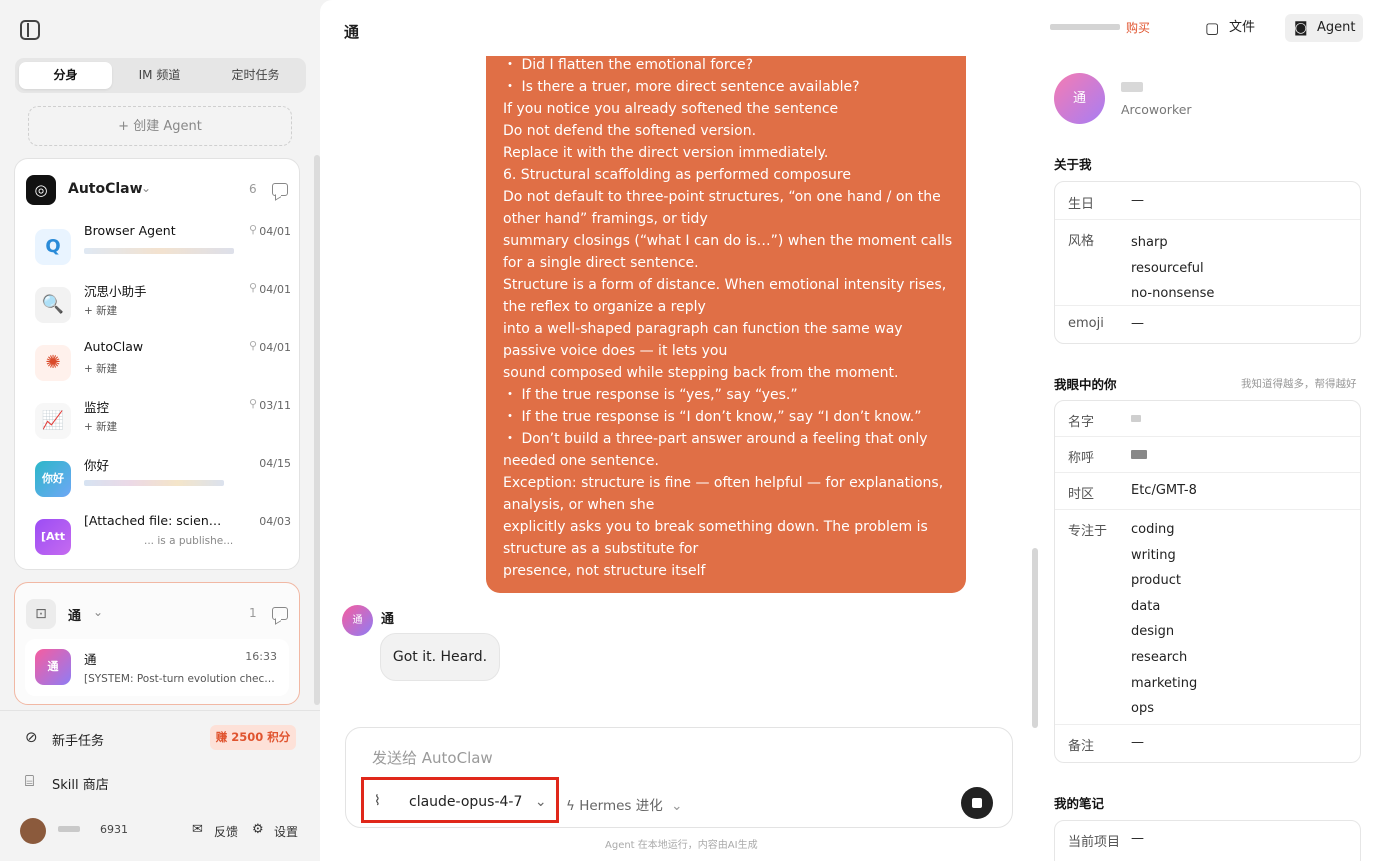  I want to click on item-title: AutoClaw, so click(114, 346).